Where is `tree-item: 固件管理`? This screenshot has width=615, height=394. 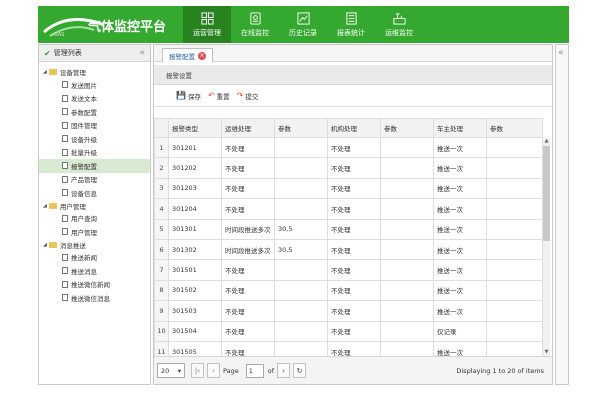 tree-item: 固件管理 is located at coordinates (94, 126).